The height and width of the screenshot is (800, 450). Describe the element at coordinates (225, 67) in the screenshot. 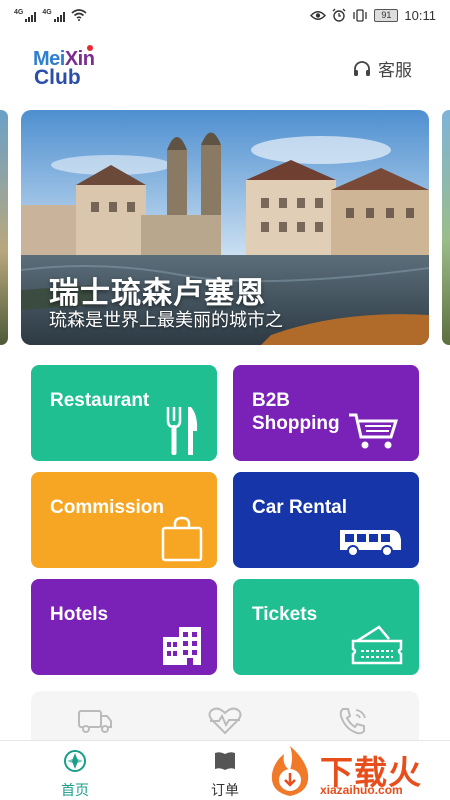

I see `app-header: MeiXin Club 客服` at that location.